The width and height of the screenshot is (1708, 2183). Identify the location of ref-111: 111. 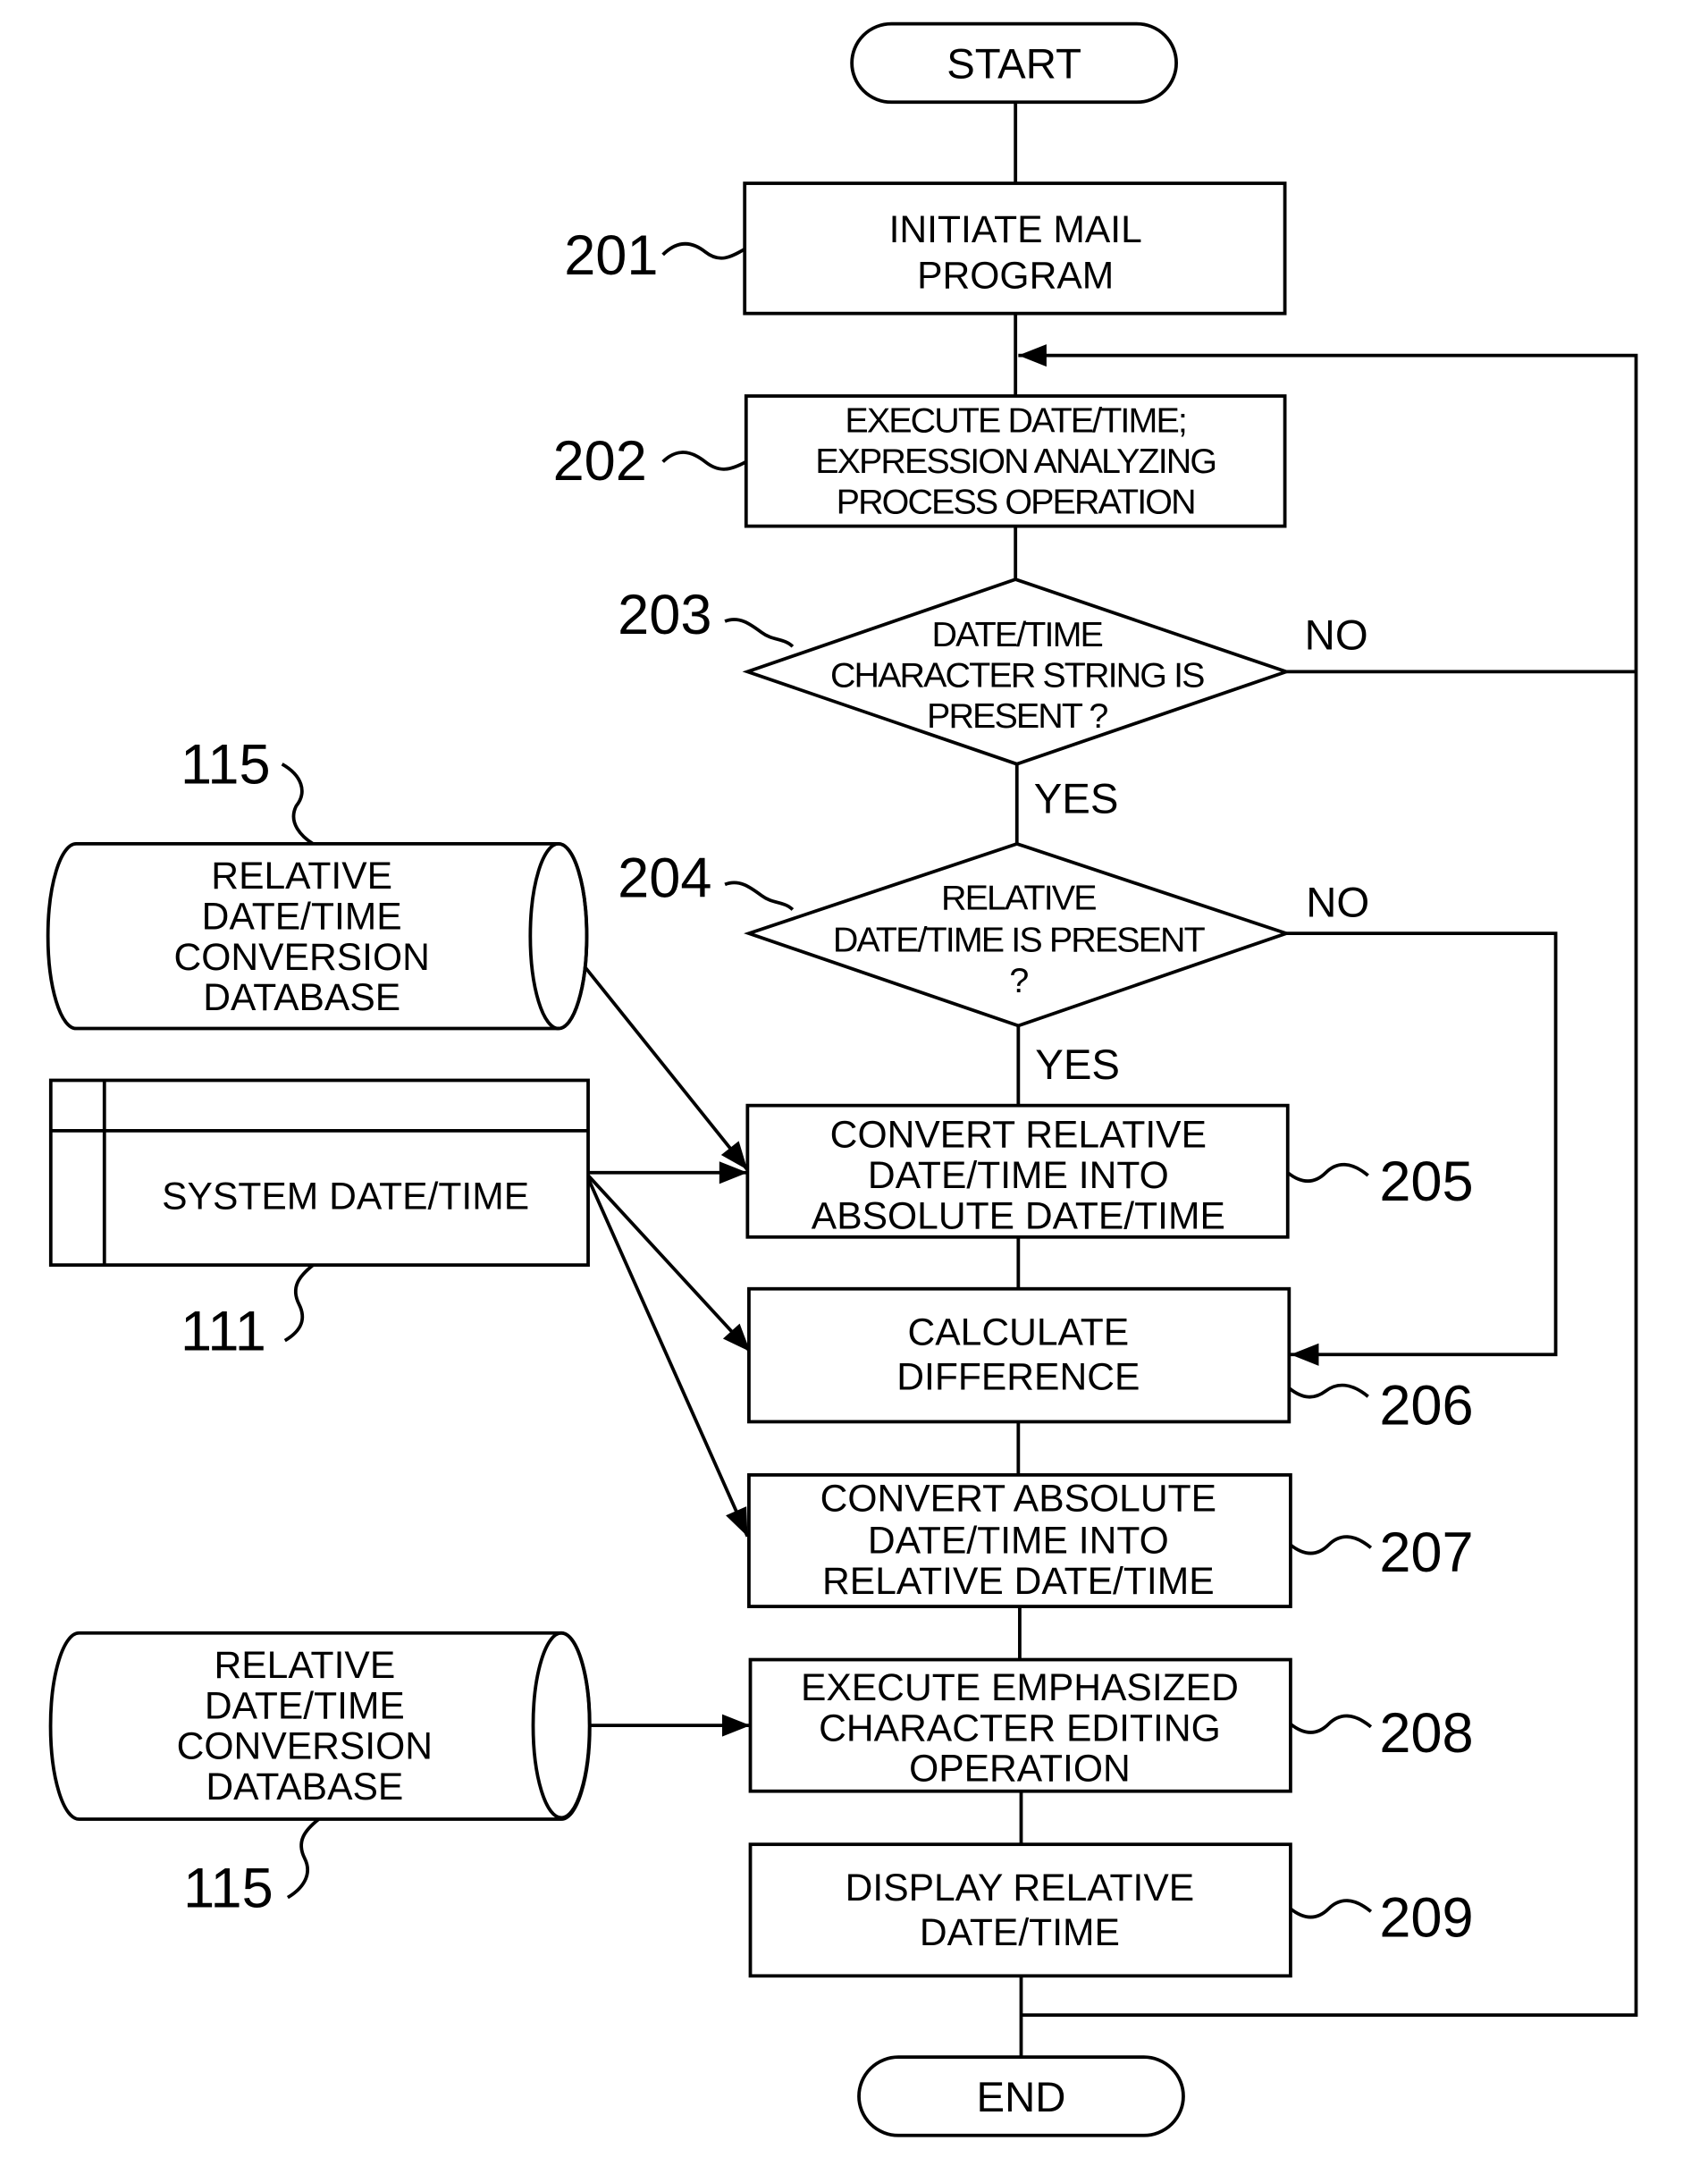
(224, 1332).